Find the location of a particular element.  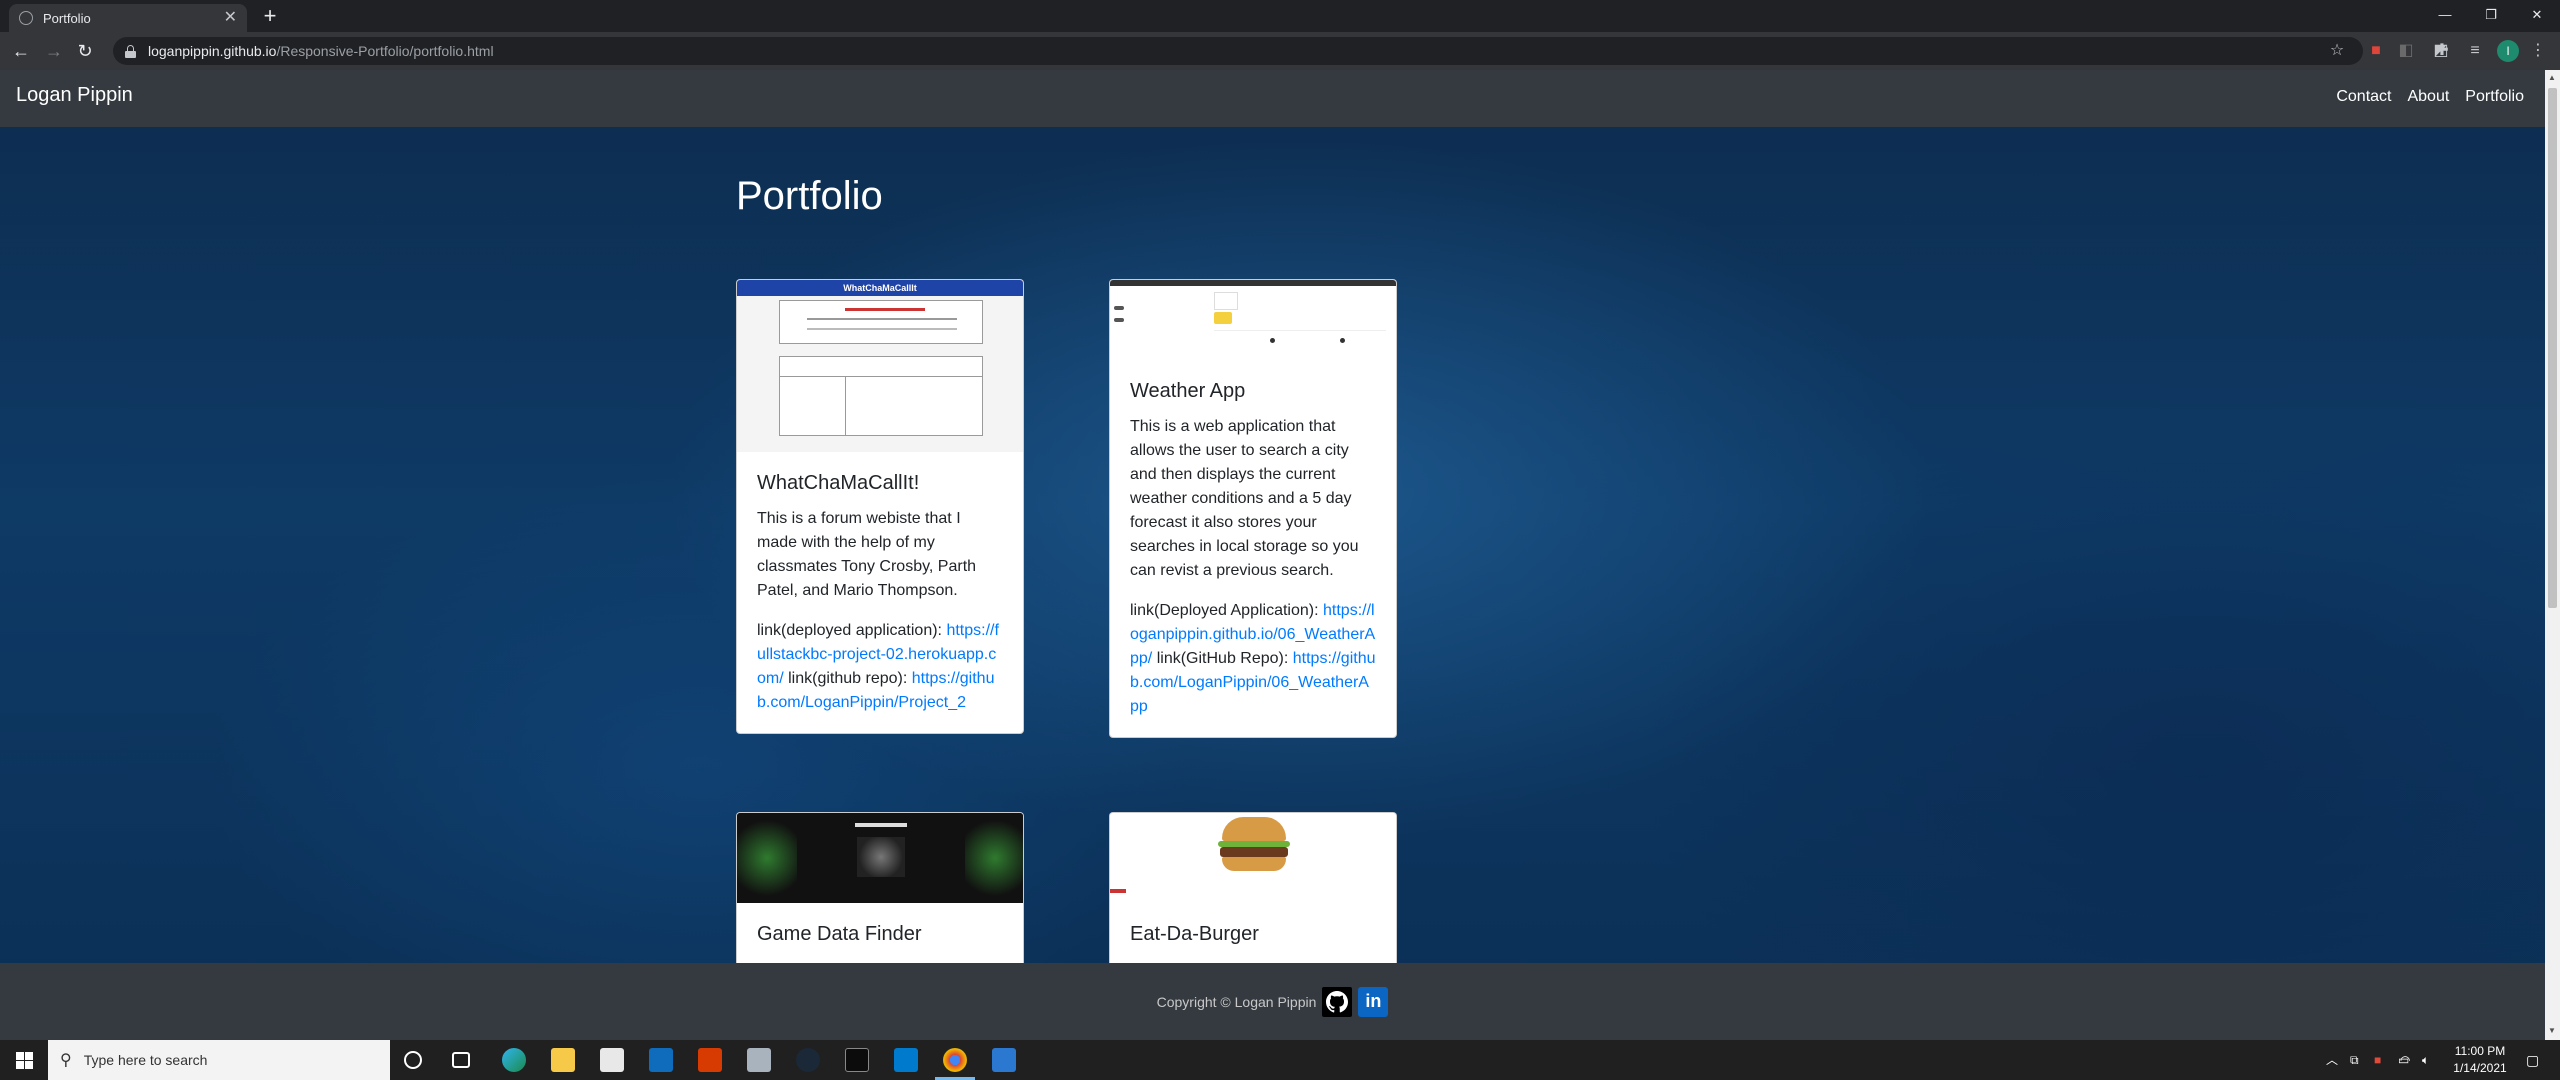

scroll-up-icon: ▲ is located at coordinates (2552, 77).